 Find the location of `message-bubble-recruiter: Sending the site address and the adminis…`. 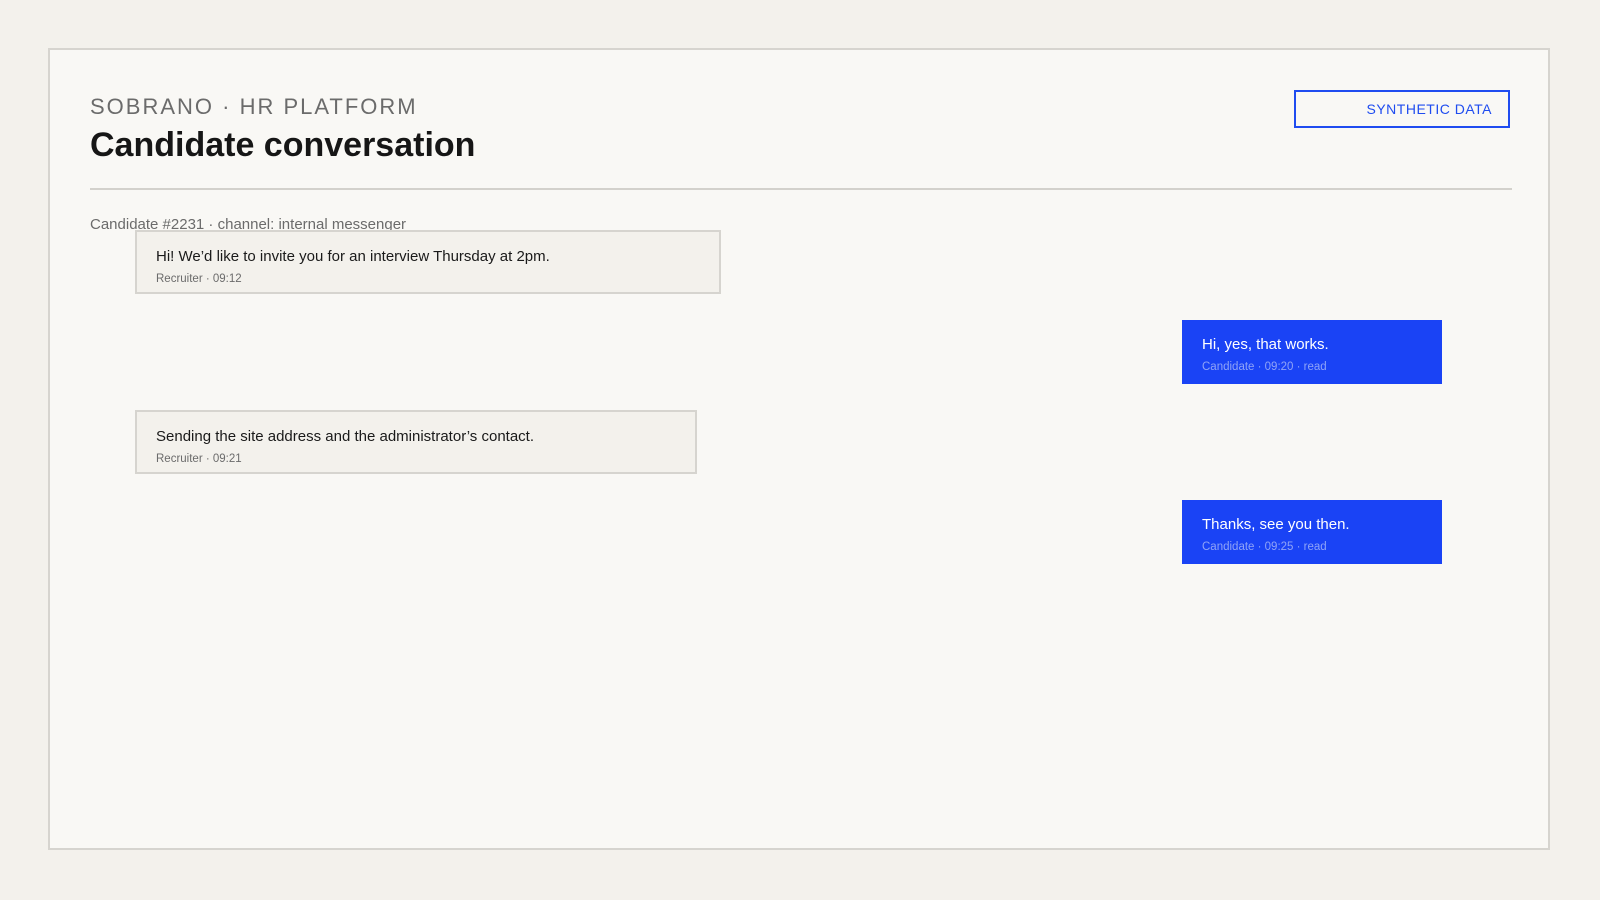

message-bubble-recruiter: Sending the site address and the adminis… is located at coordinates (416, 442).